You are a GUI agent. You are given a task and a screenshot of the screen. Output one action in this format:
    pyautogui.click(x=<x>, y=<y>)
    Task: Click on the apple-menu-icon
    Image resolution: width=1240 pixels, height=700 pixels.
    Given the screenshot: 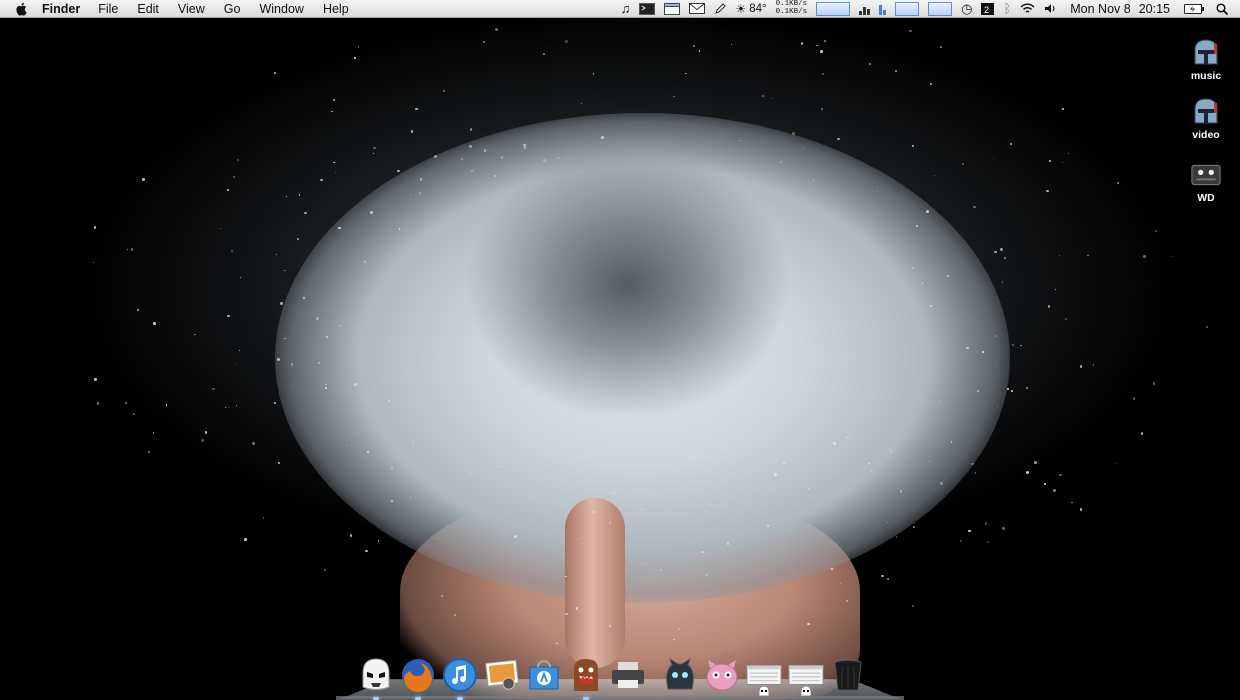 What is the action you would take?
    pyautogui.click(x=21, y=9)
    